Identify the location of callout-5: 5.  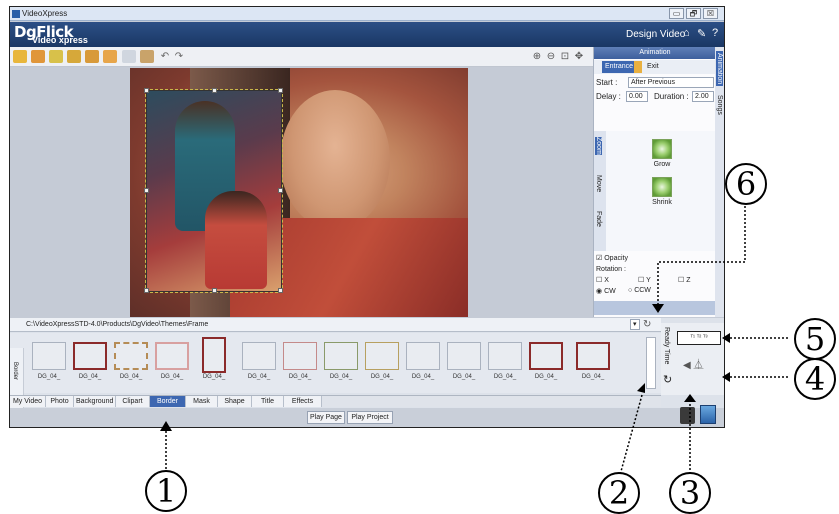
(815, 339).